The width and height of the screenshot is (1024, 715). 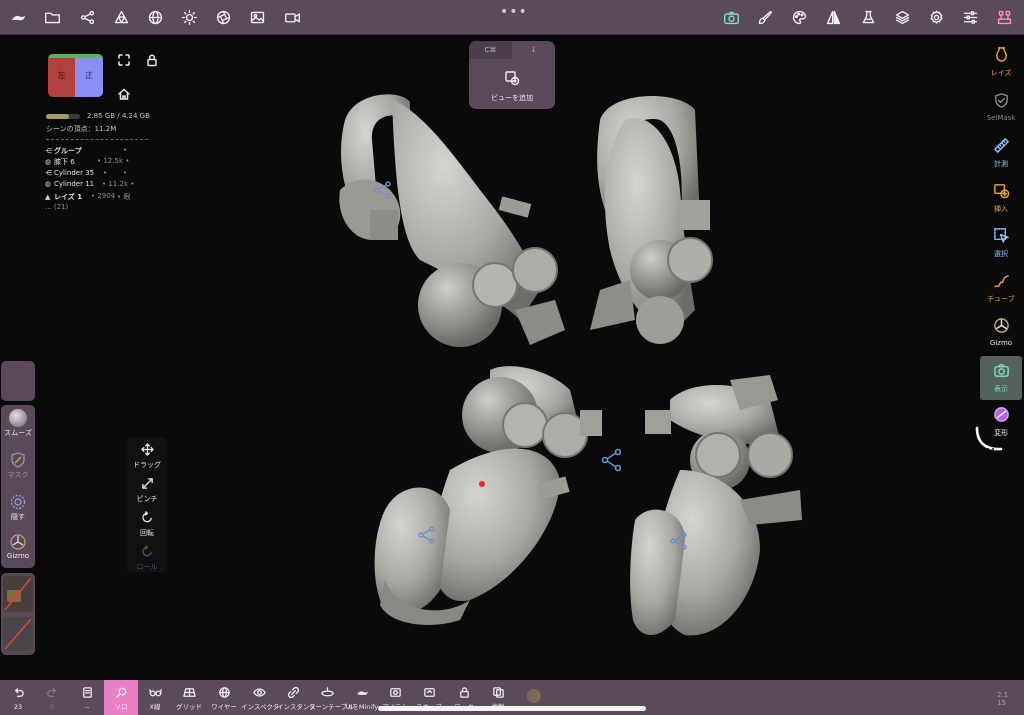 What do you see at coordinates (87, 17) in the screenshot?
I see `share-icon` at bounding box center [87, 17].